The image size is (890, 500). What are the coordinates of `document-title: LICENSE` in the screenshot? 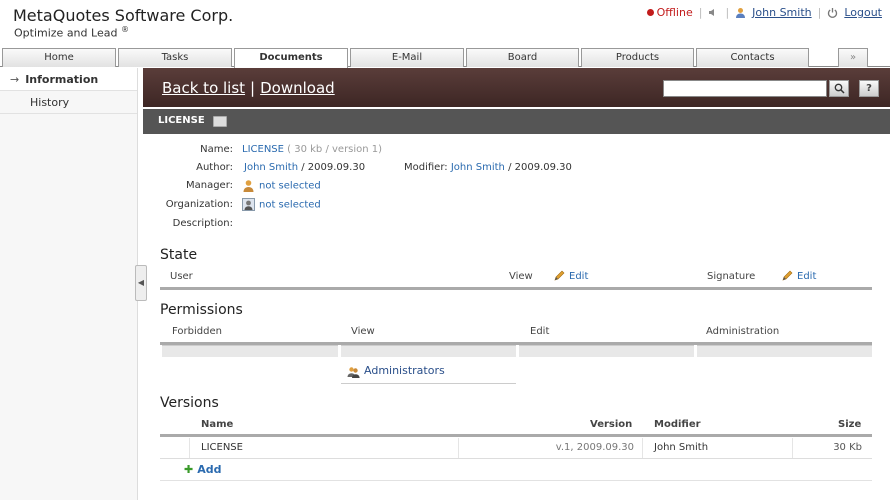 It's located at (181, 120).